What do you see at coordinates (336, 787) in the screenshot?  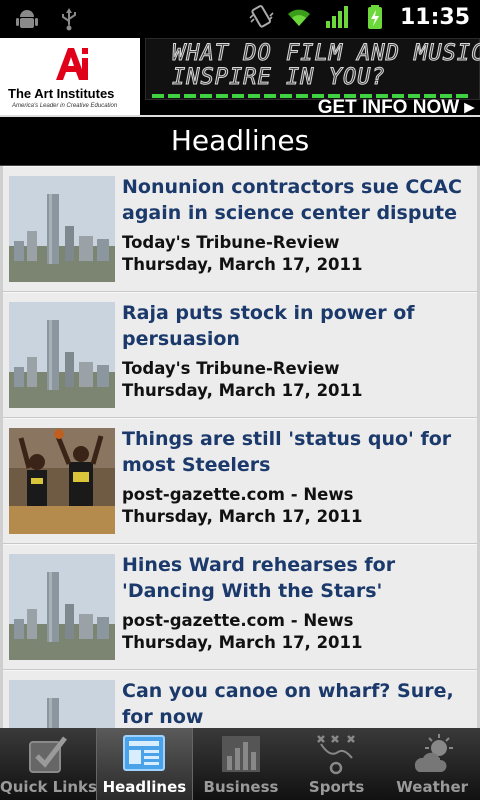 I see `tab-label: Sports` at bounding box center [336, 787].